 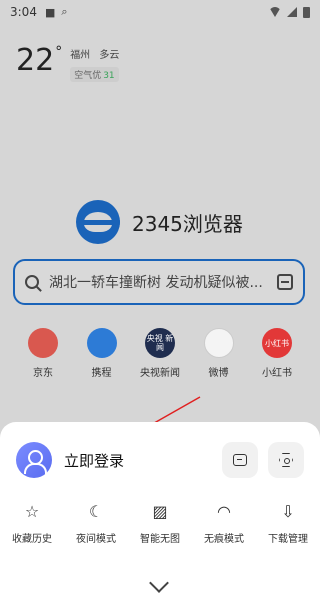 What do you see at coordinates (277, 373) in the screenshot?
I see `app-label: 小红书` at bounding box center [277, 373].